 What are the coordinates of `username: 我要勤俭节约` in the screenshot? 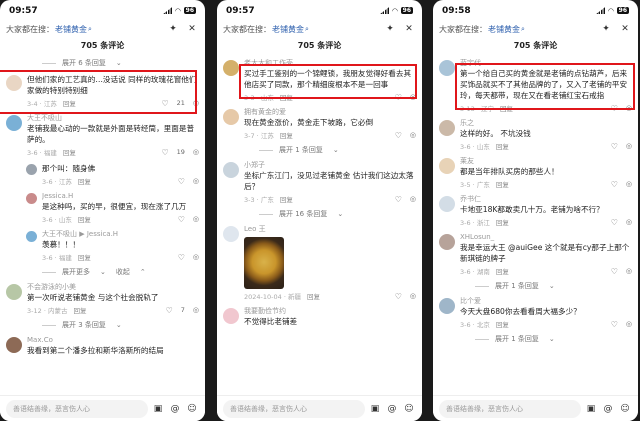 It's located at (330, 311).